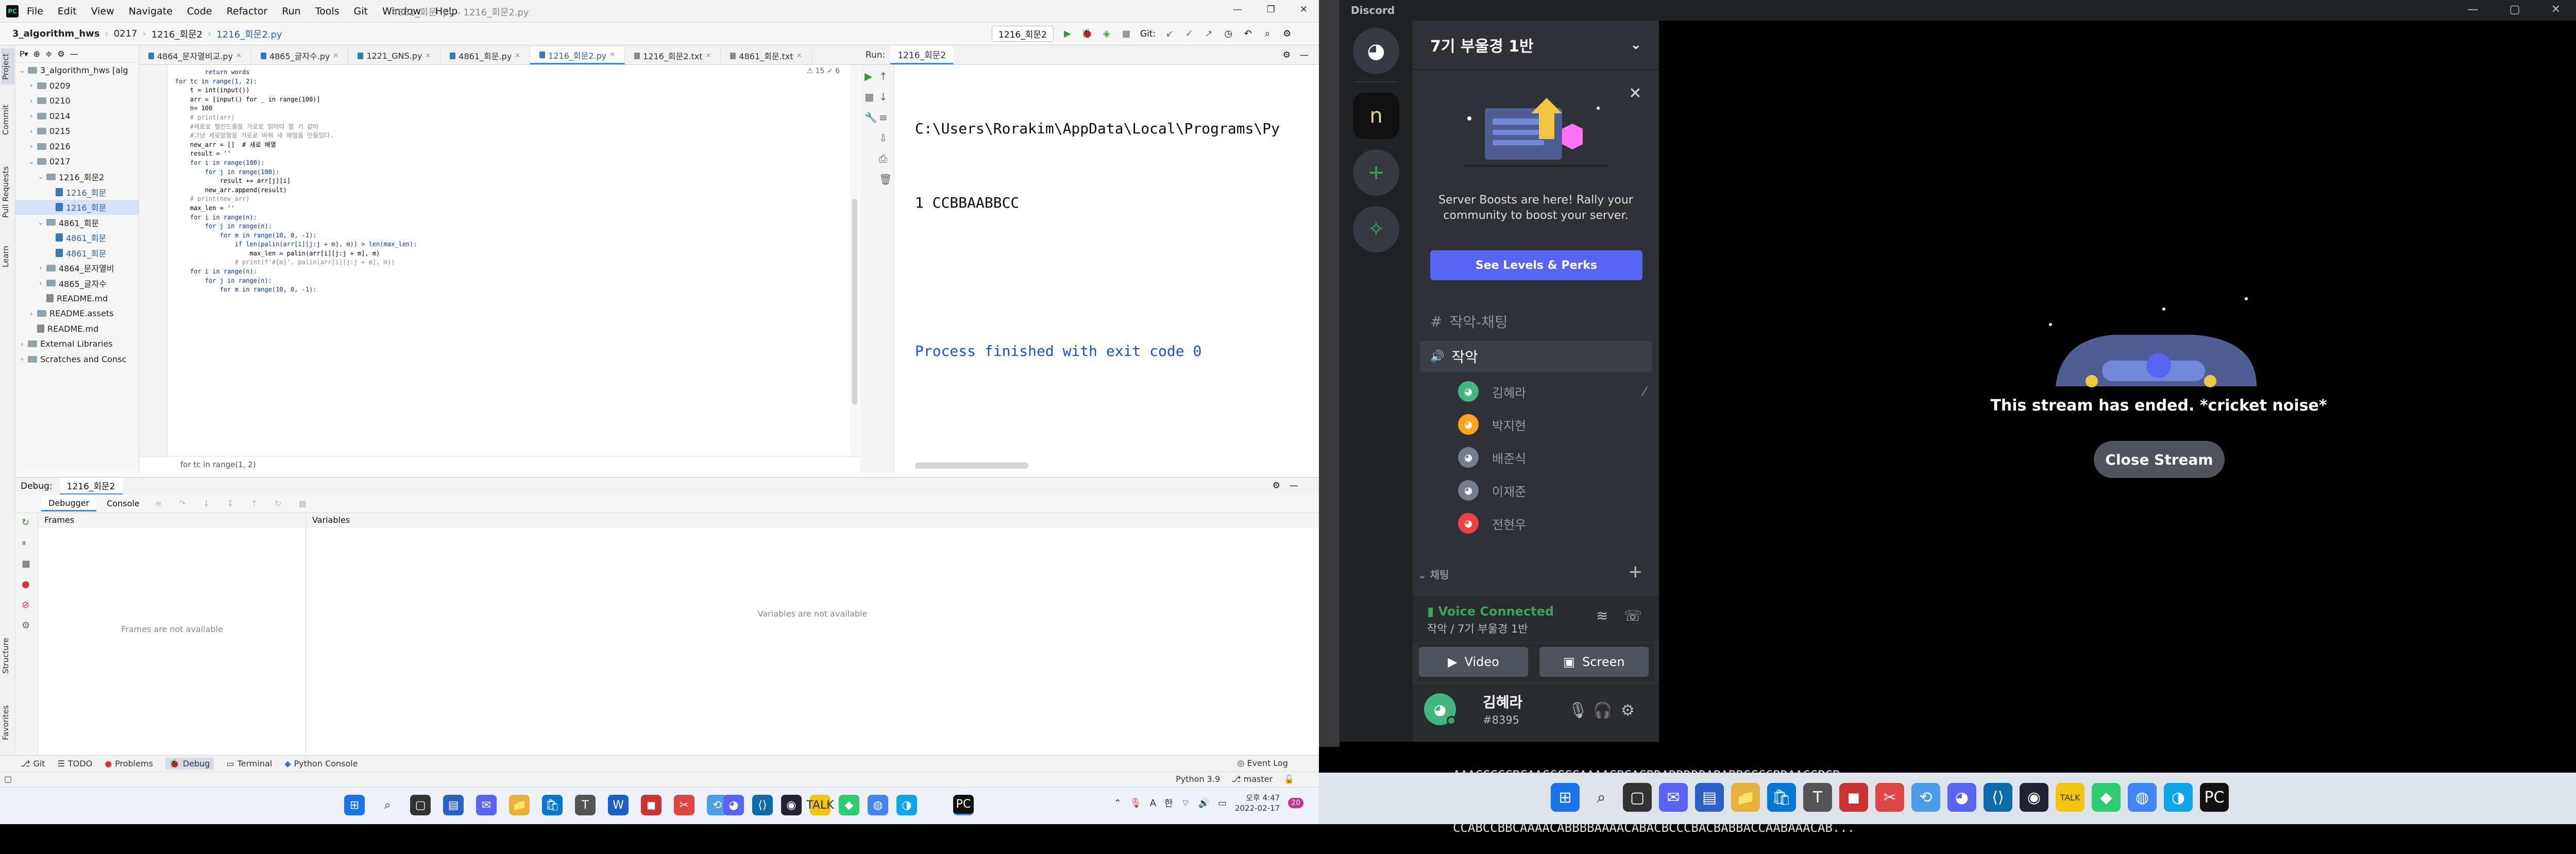 This screenshot has width=2576, height=854. Describe the element at coordinates (1473, 662) in the screenshot. I see `video-button: ▶ Video` at that location.